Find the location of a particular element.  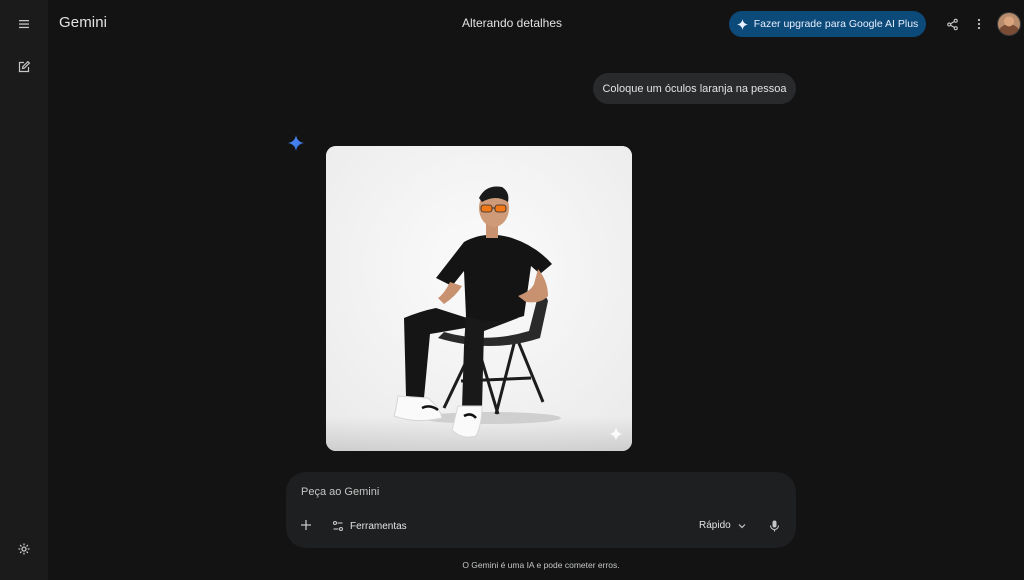

upgrade-button: Fazer upgrade para Google AI Plus is located at coordinates (827, 24).